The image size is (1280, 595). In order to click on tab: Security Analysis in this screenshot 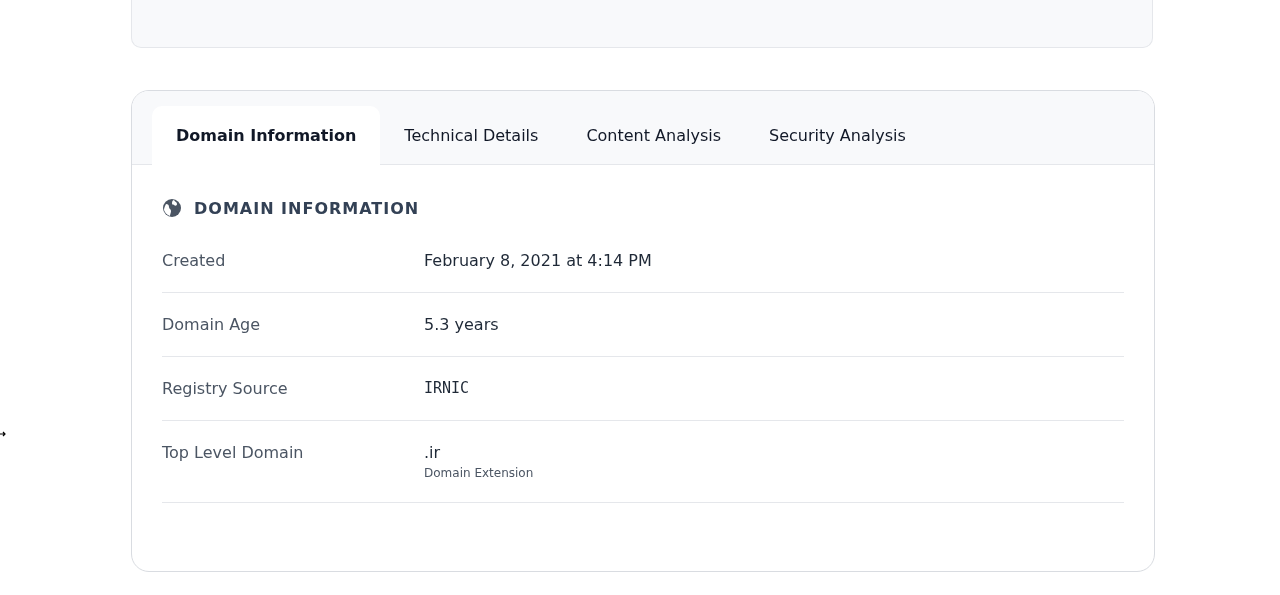, I will do `click(837, 135)`.